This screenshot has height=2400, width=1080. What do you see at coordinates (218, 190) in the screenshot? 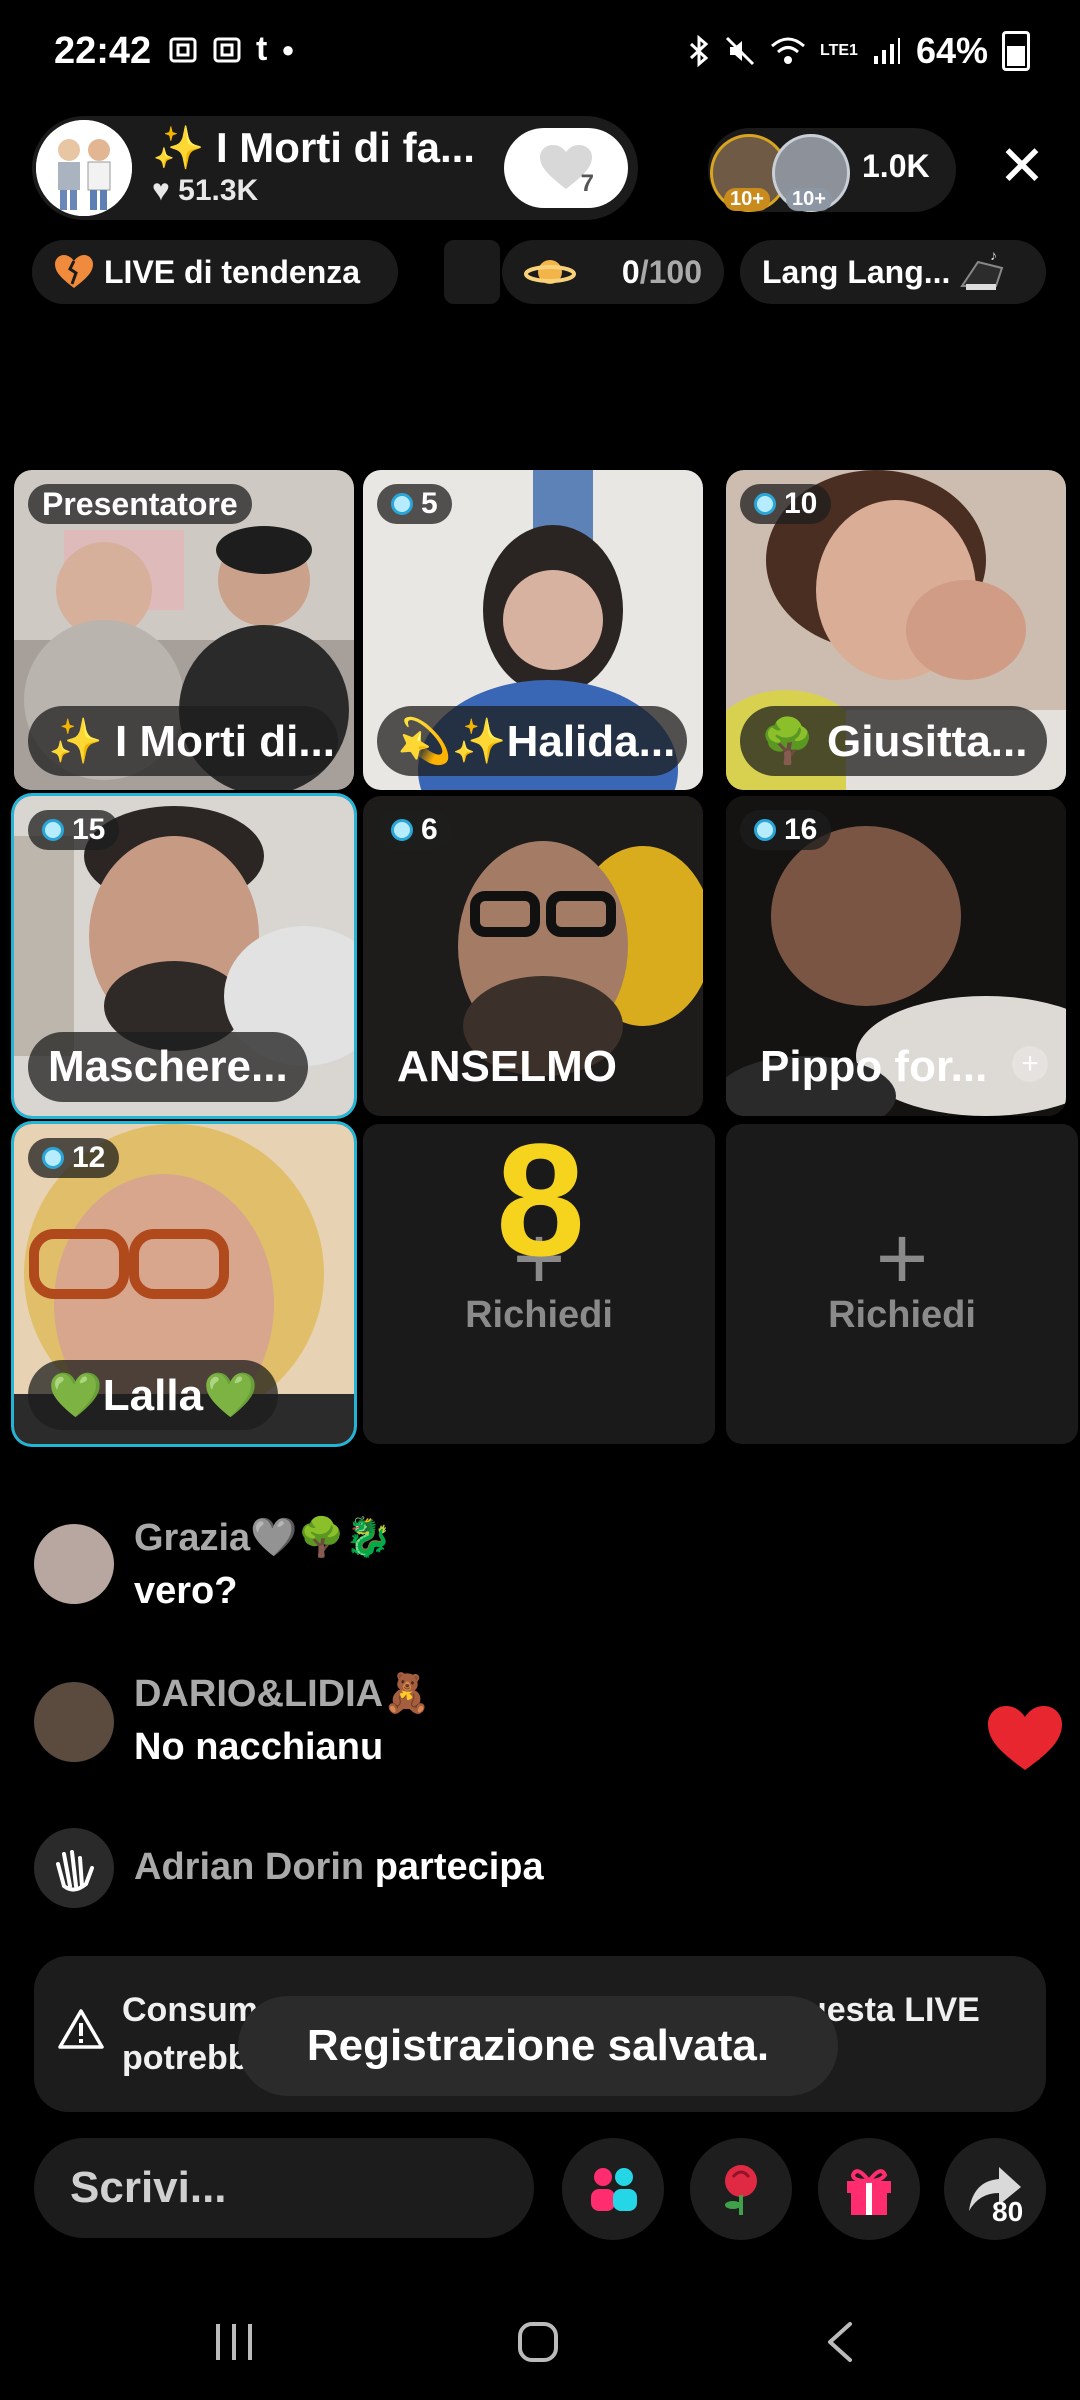
I see `host-likes-value: 51.3K` at bounding box center [218, 190].